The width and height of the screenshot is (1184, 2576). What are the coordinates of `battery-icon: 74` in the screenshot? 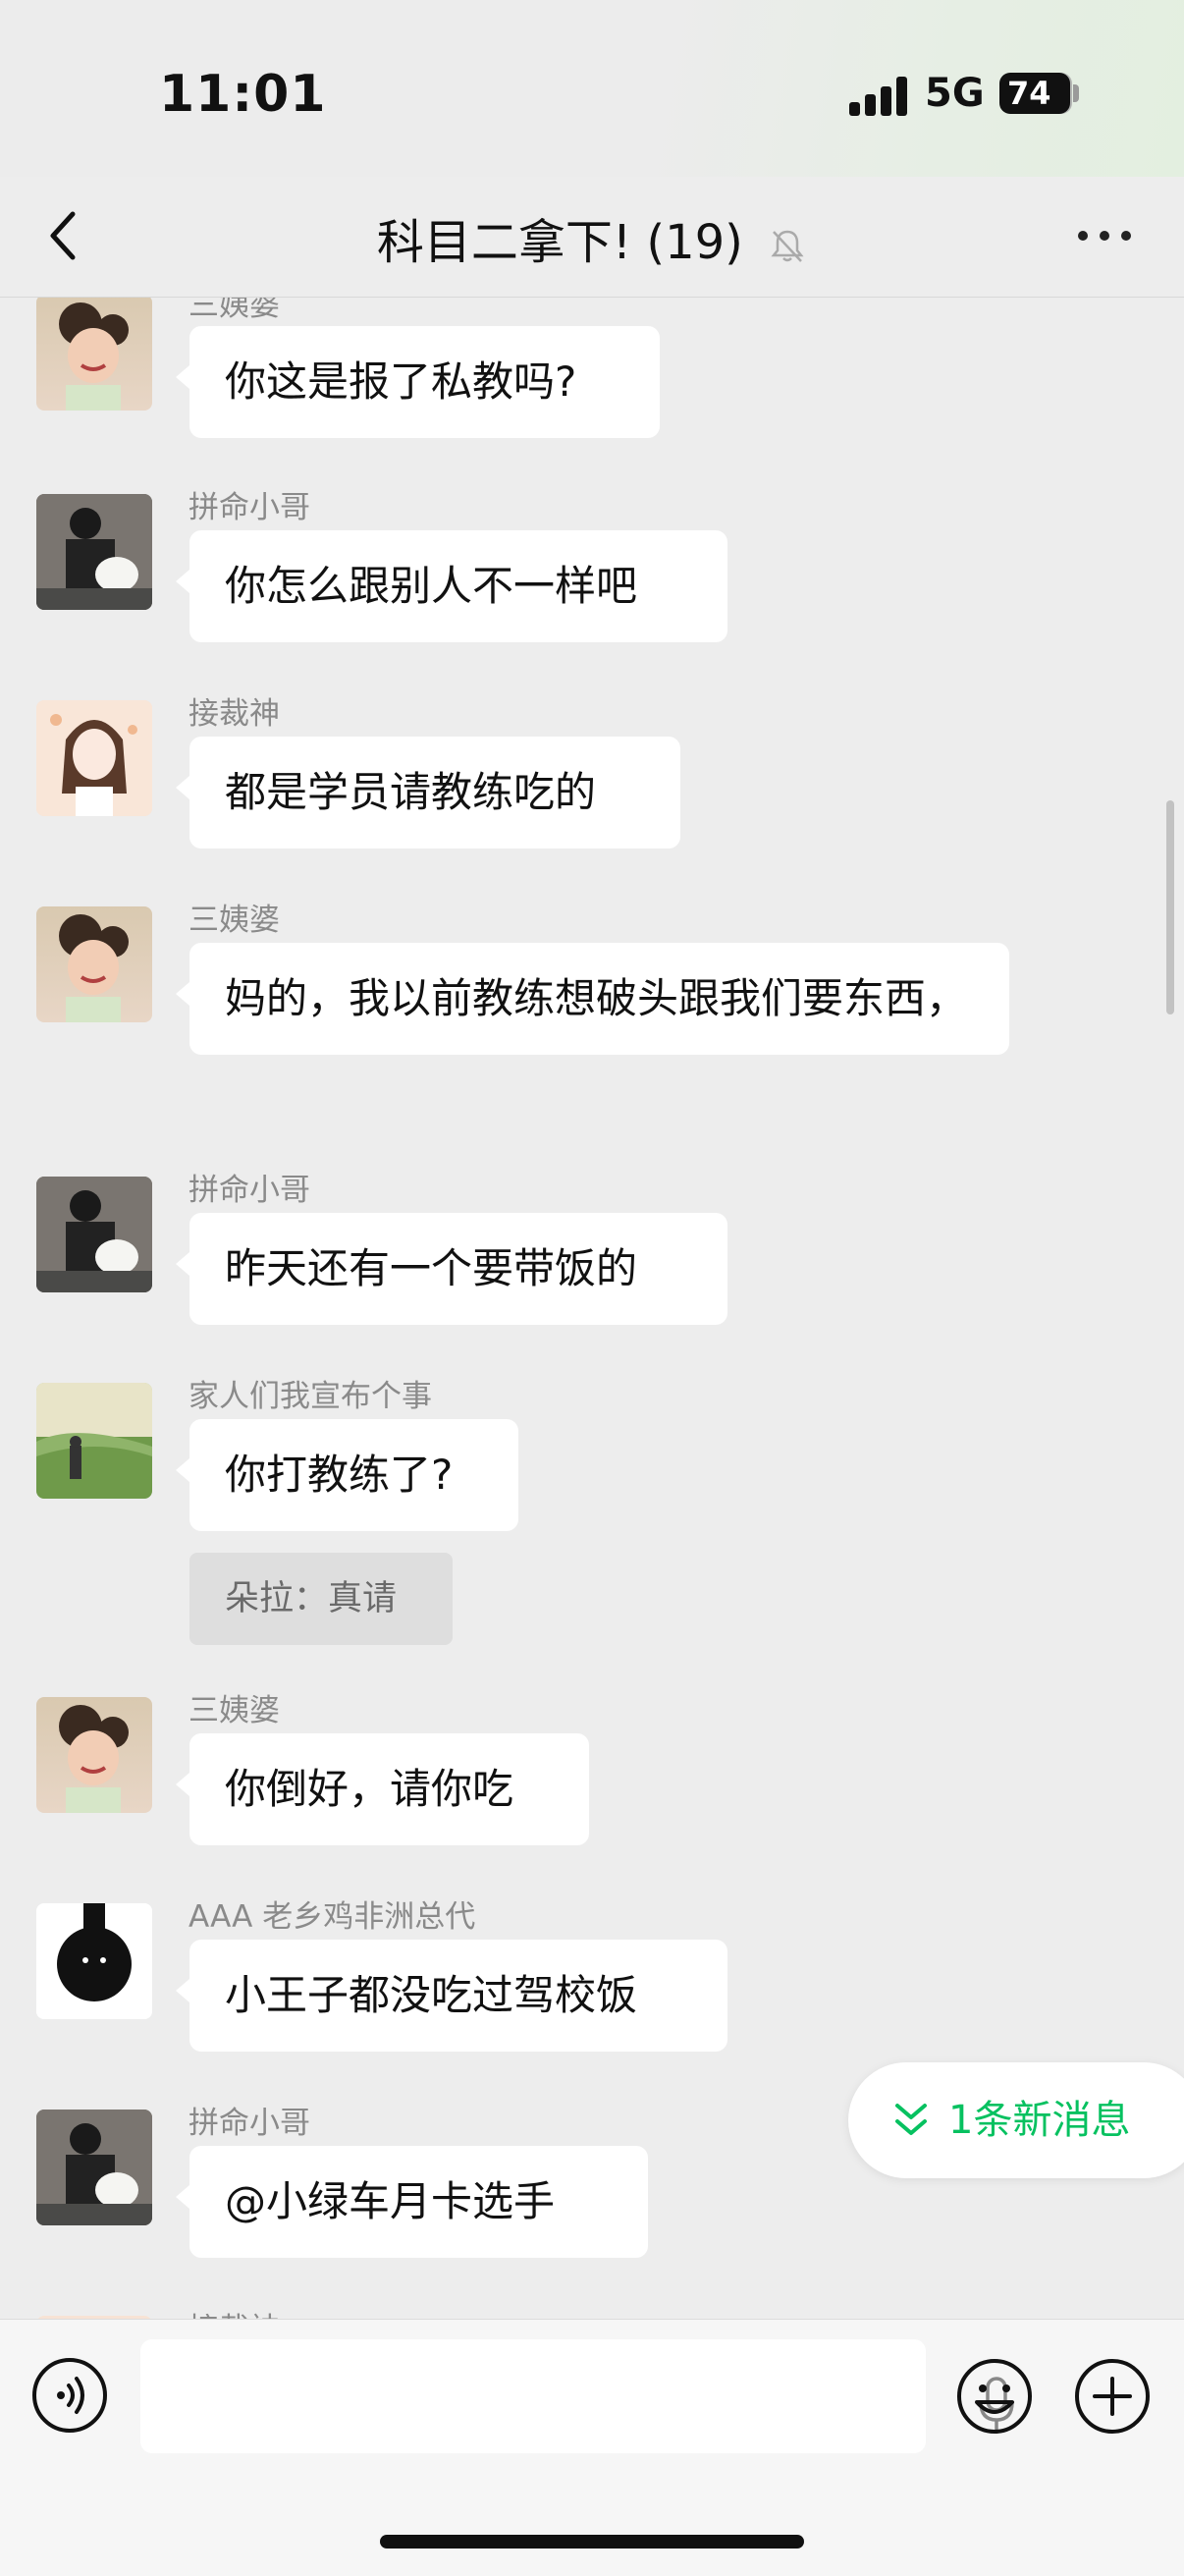 It's located at (1034, 93).